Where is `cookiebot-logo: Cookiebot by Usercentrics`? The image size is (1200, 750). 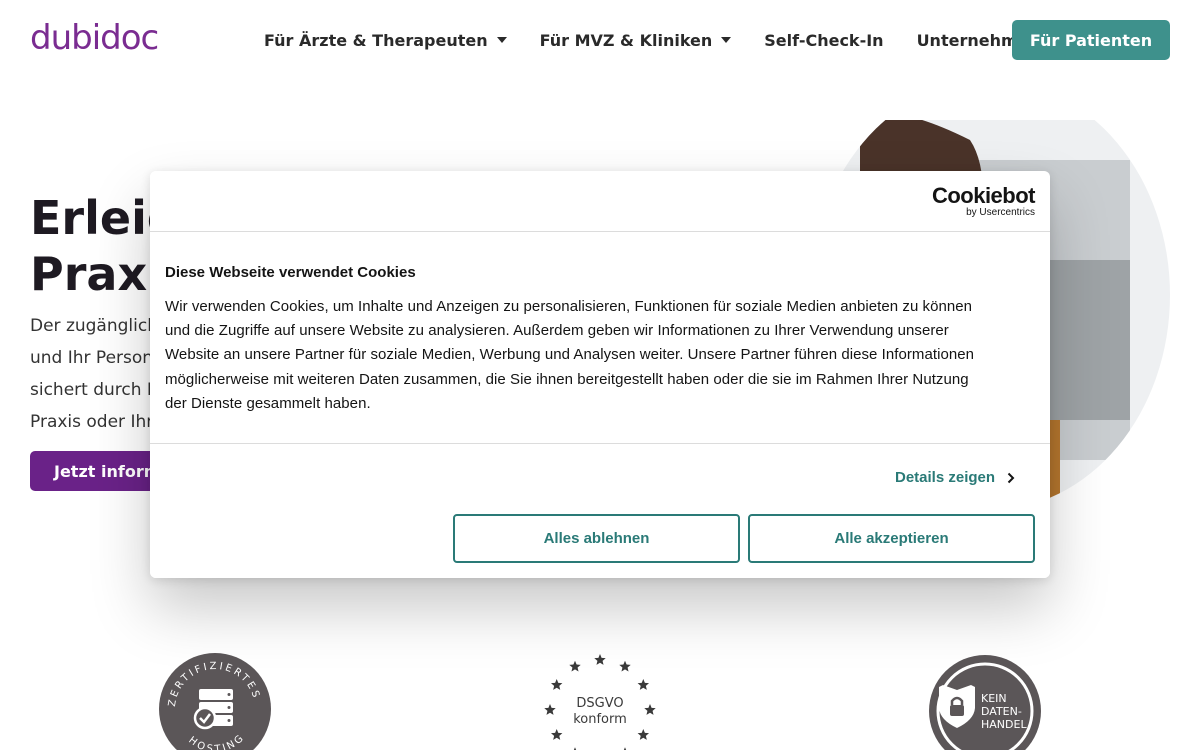 cookiebot-logo: Cookiebot by Usercentrics is located at coordinates (983, 201).